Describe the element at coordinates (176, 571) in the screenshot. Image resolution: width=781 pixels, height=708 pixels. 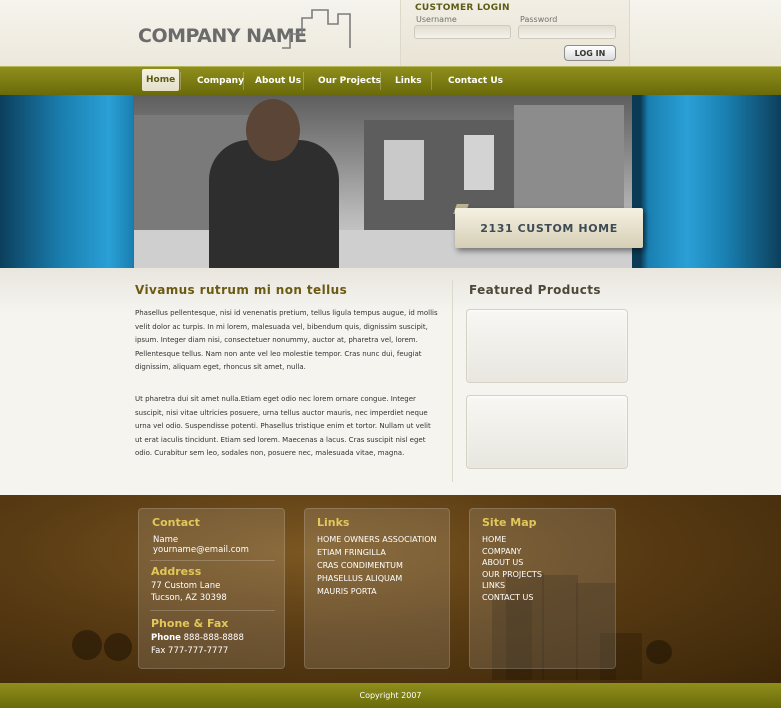
I see `address-heading: Address` at that location.